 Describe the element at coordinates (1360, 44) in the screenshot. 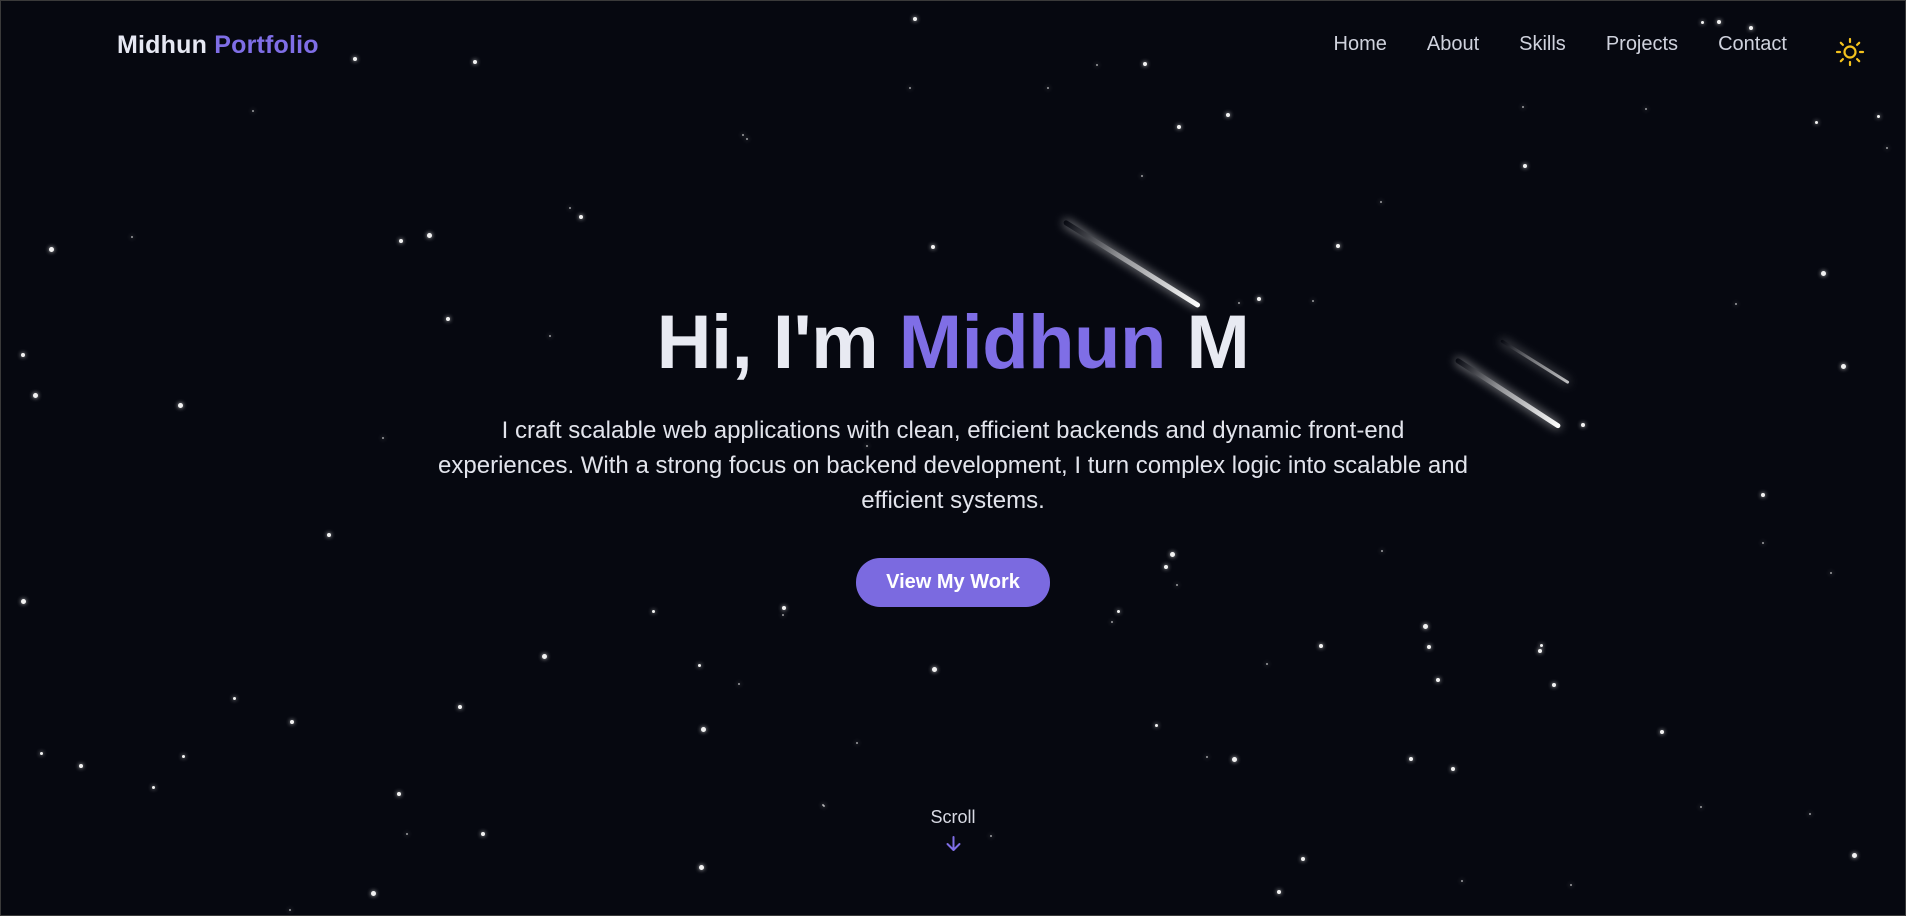

I see `nav-link-home: Home` at that location.